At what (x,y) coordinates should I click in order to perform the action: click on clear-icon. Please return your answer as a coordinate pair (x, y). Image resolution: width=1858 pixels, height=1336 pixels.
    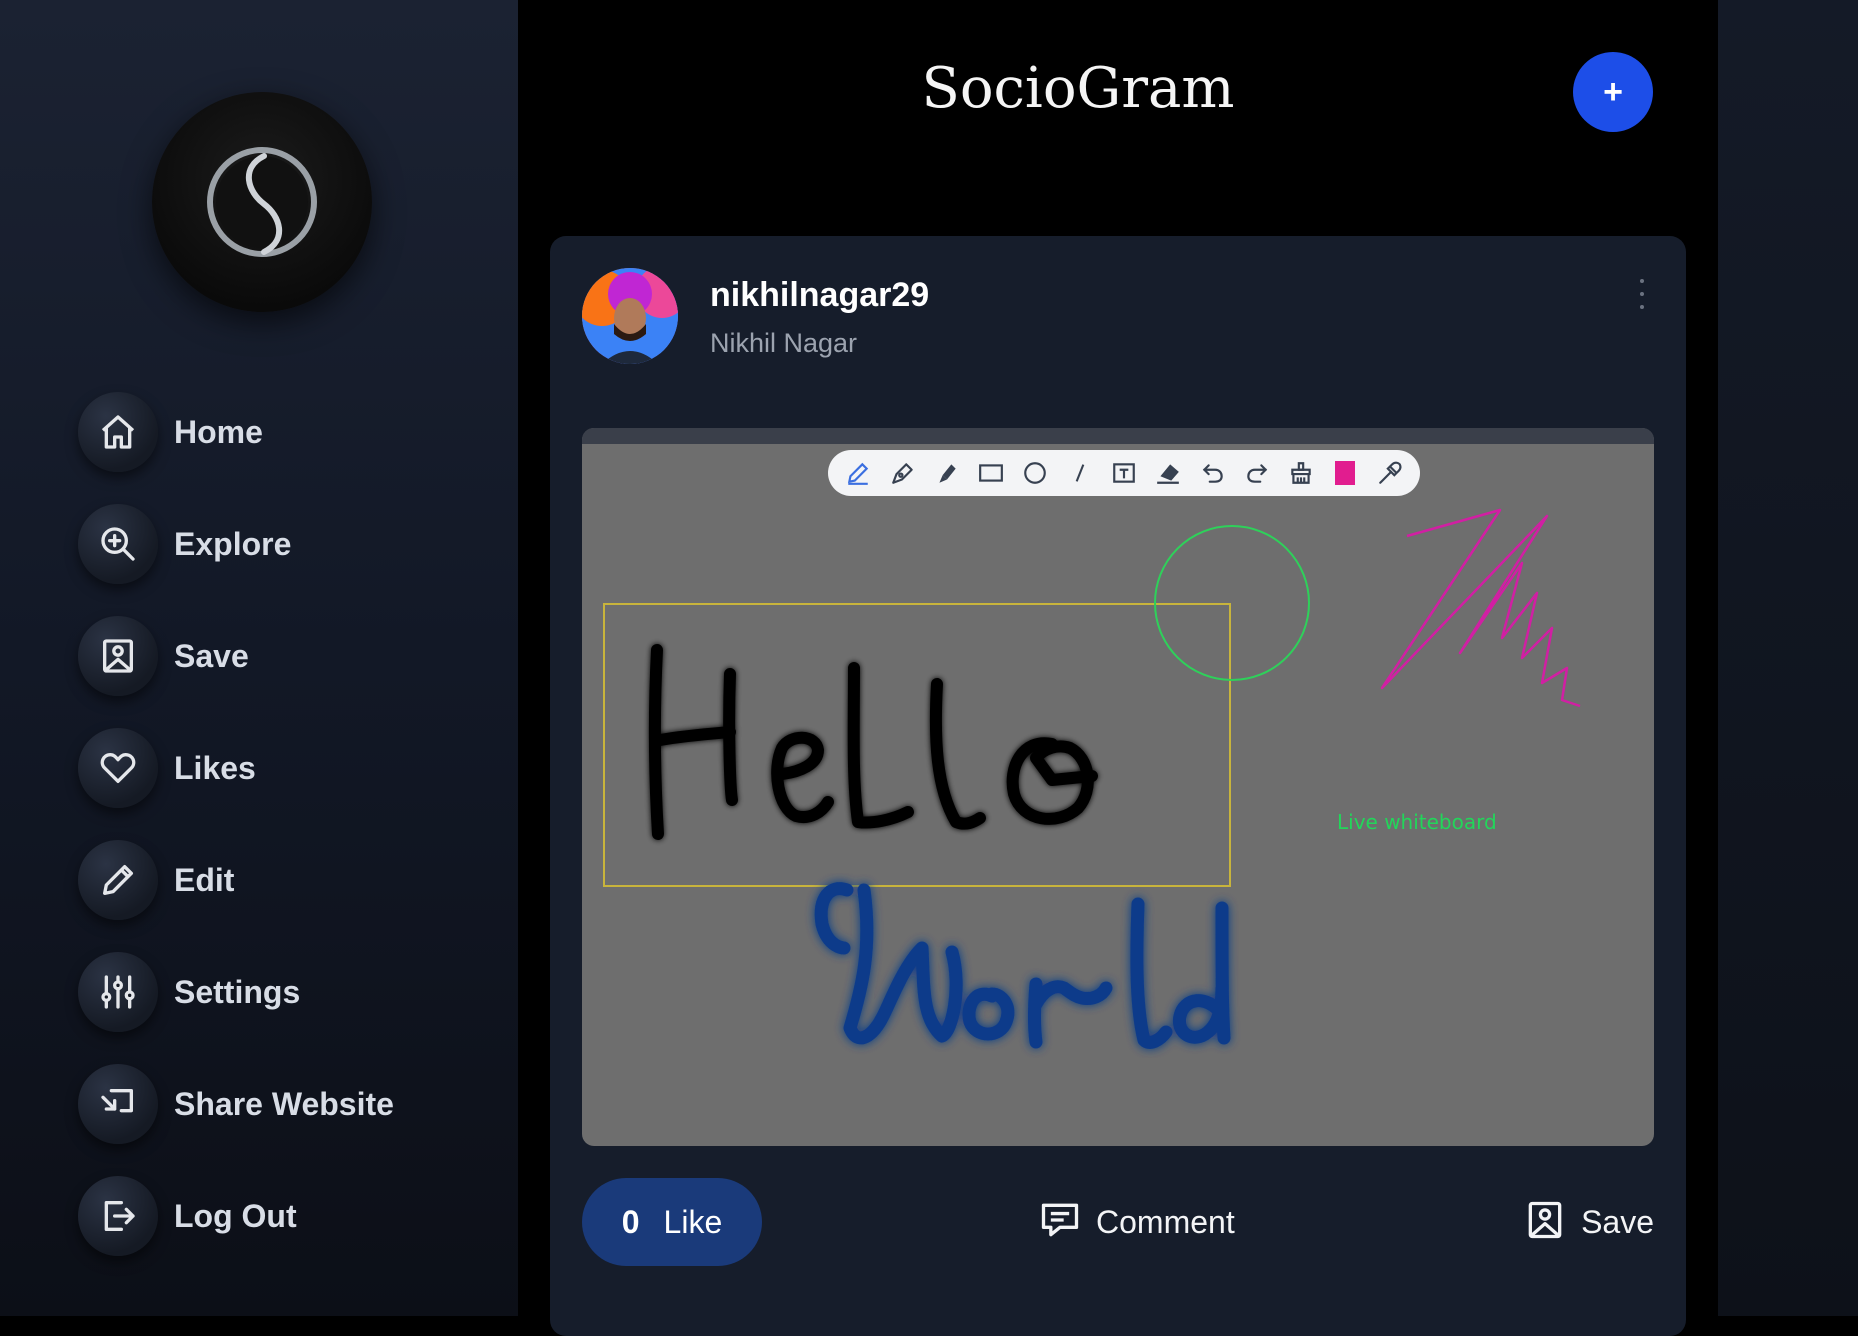
    Looking at the image, I should click on (1301, 473).